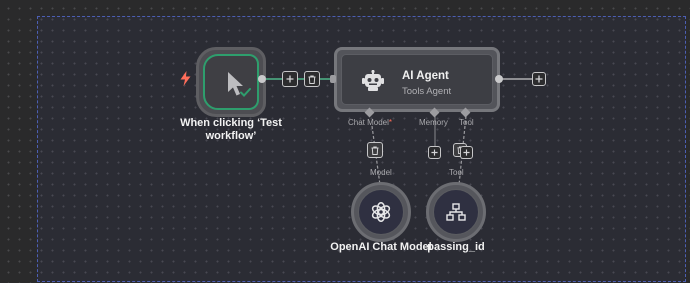  I want to click on network-icon, so click(456, 212).